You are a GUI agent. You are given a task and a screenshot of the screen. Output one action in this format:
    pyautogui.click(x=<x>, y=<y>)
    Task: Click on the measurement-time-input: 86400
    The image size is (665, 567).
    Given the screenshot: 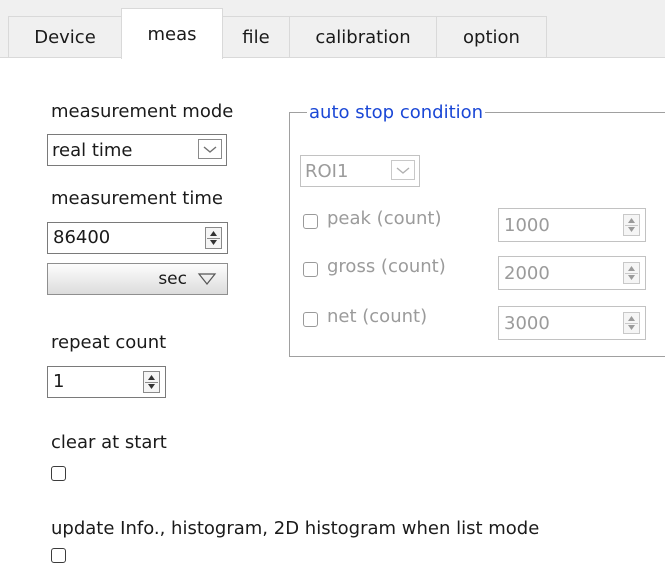 What is the action you would take?
    pyautogui.click(x=137, y=238)
    